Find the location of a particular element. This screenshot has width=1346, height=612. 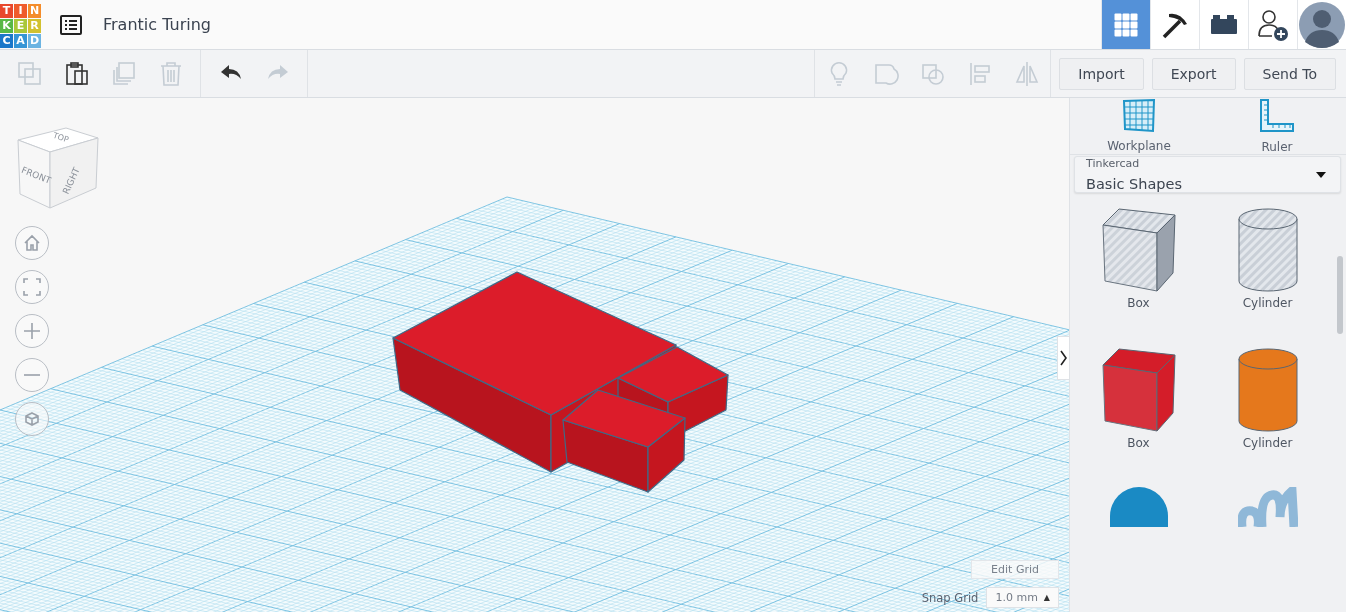

fit-button is located at coordinates (32, 287).